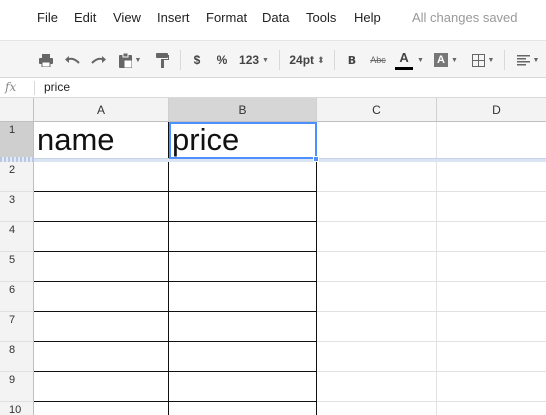 This screenshot has height=415, width=546. What do you see at coordinates (491, 327) in the screenshot?
I see `cell-d7` at bounding box center [491, 327].